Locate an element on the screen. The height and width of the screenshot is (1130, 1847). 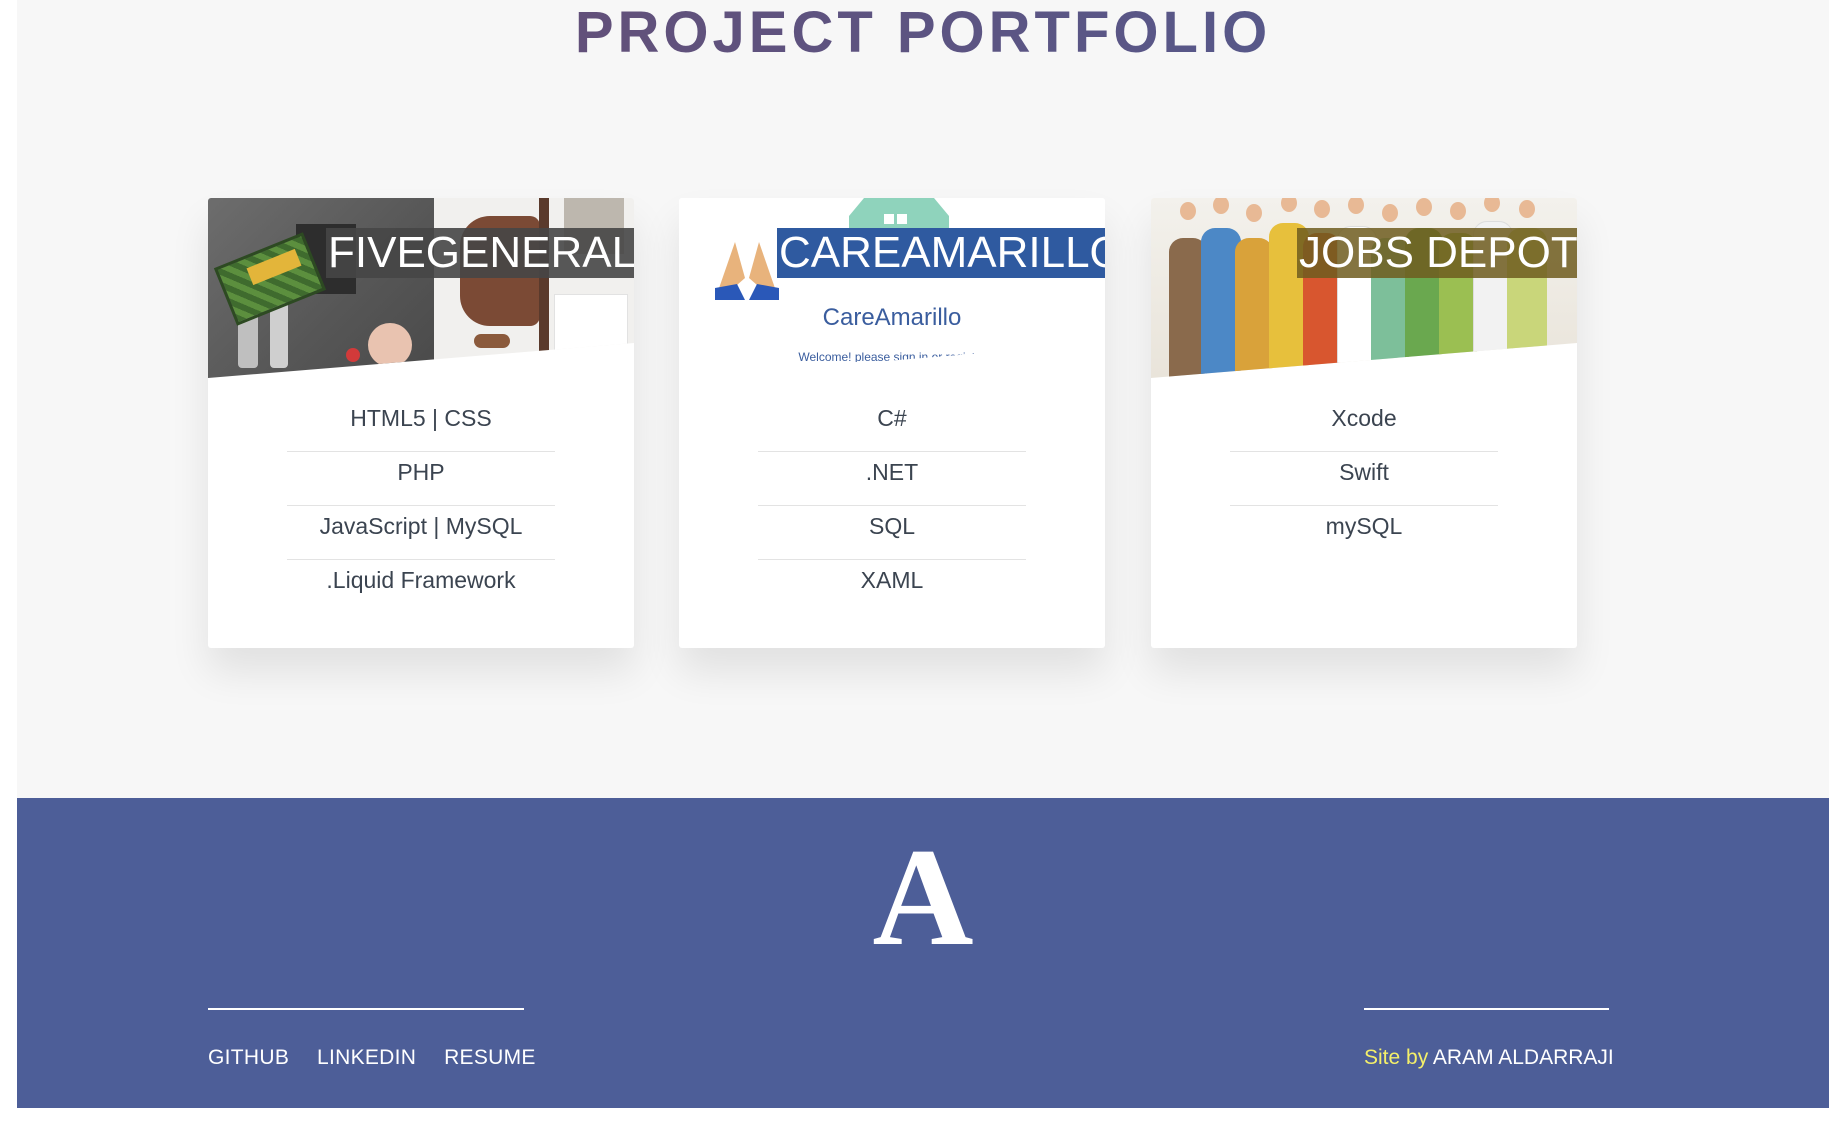
project-image-fivegeneral: FIVEGENERAL is located at coordinates (421, 288).